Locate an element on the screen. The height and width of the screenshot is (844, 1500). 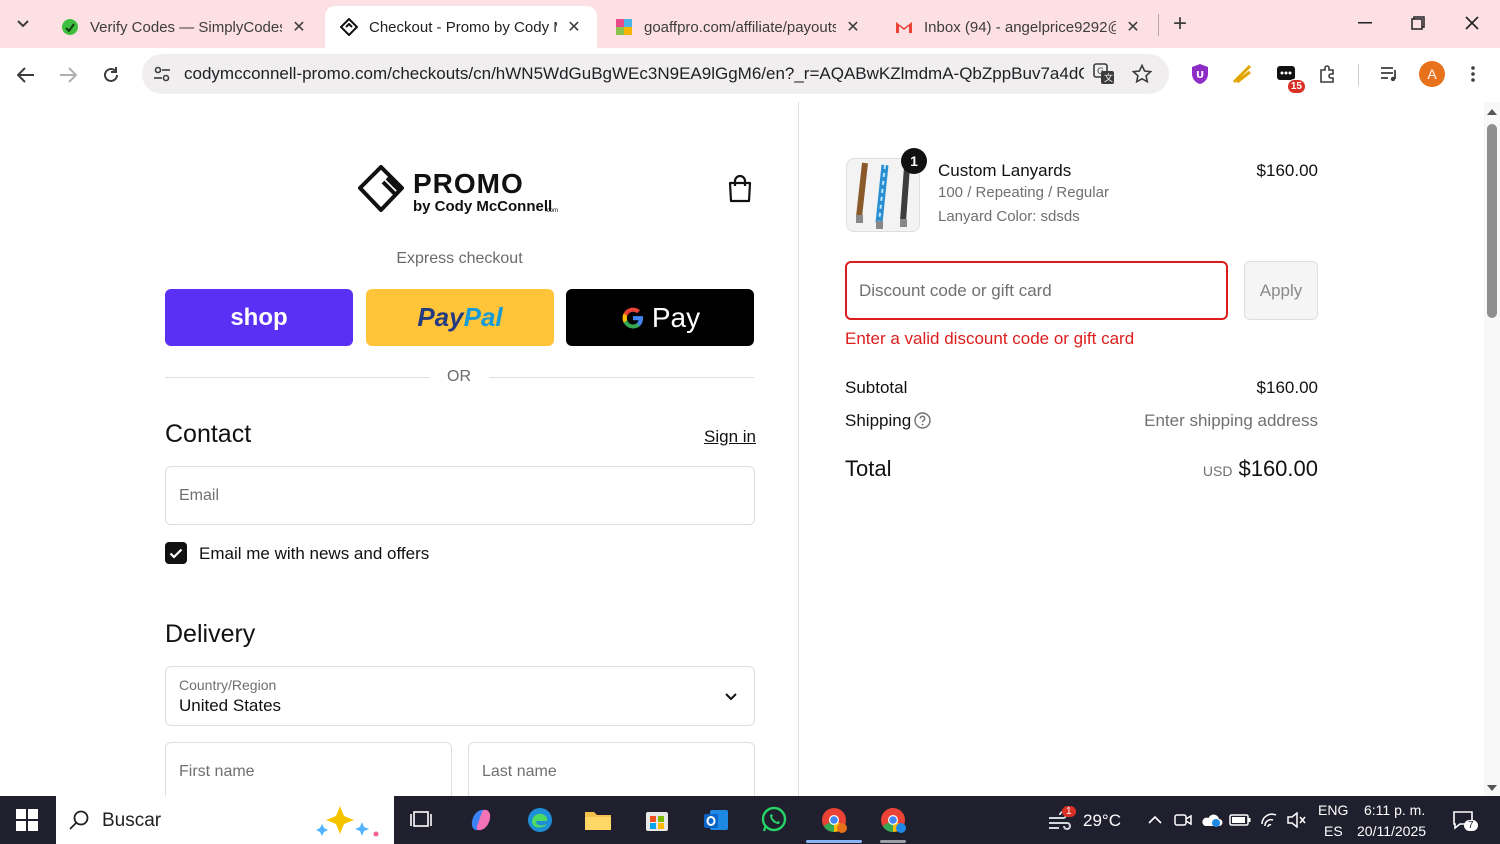
windows-start-button is located at coordinates (27, 820).